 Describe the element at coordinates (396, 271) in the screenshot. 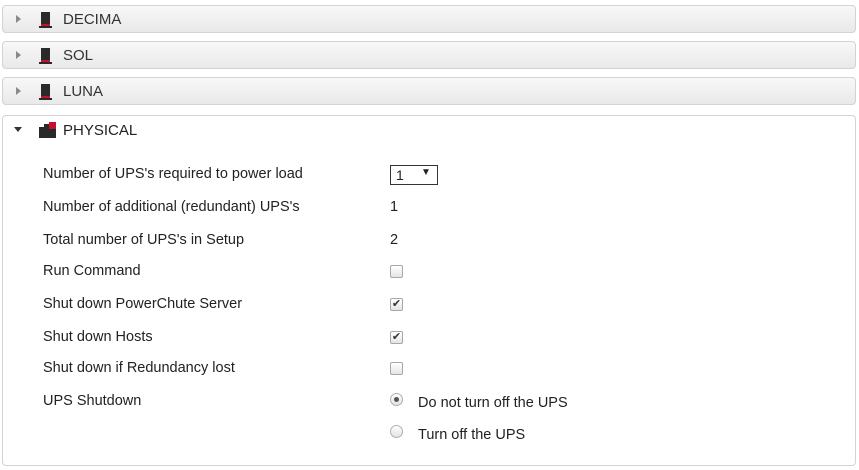

I see `run-command-checkbox` at that location.